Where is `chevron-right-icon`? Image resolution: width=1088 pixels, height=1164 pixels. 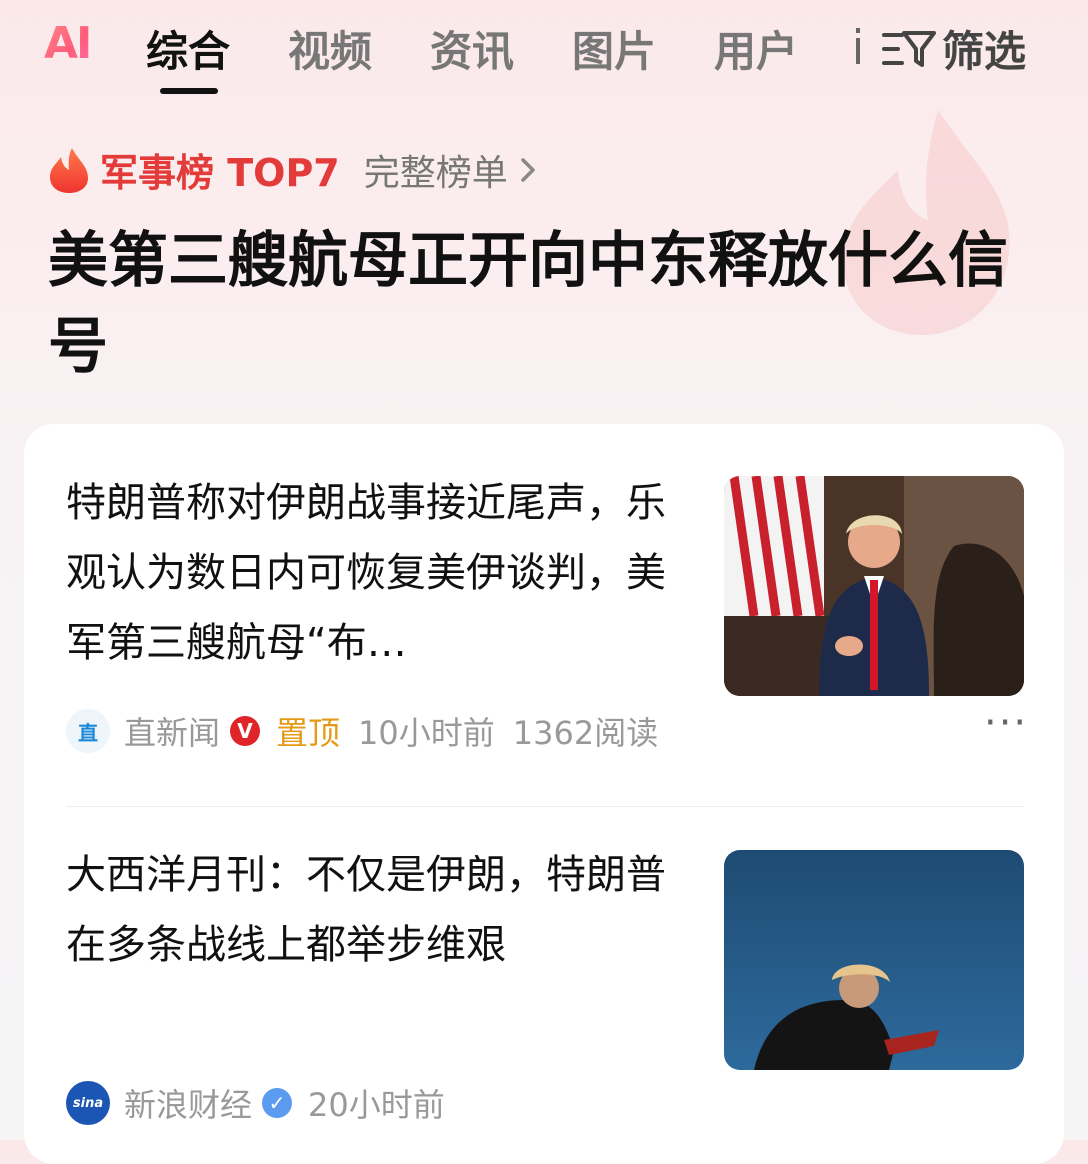 chevron-right-icon is located at coordinates (528, 169).